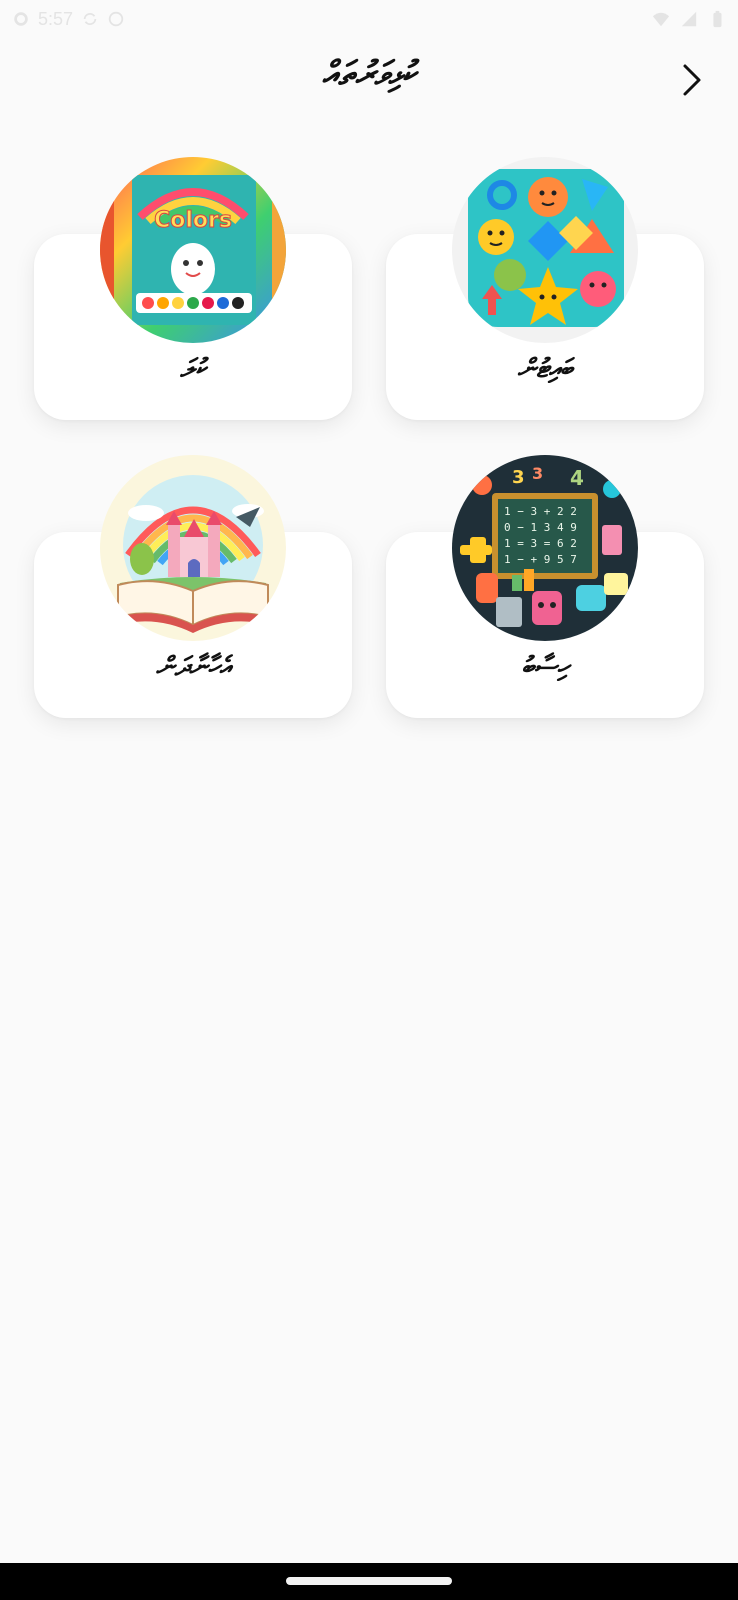  Describe the element at coordinates (540, 559) in the screenshot. I see `svg-text: 1 − + 9 5 7` at that location.